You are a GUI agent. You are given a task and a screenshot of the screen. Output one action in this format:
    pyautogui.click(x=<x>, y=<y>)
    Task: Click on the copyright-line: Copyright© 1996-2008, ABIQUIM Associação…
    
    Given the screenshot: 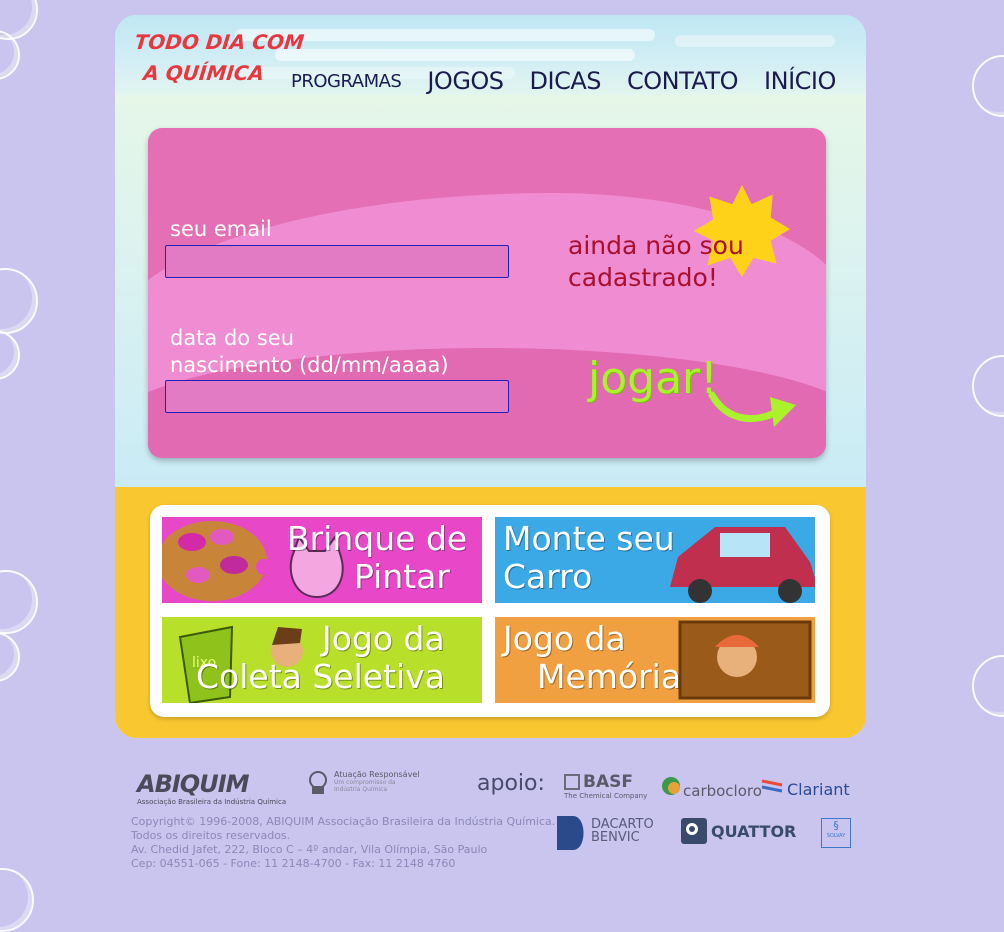 What is the action you would take?
    pyautogui.click(x=343, y=821)
    